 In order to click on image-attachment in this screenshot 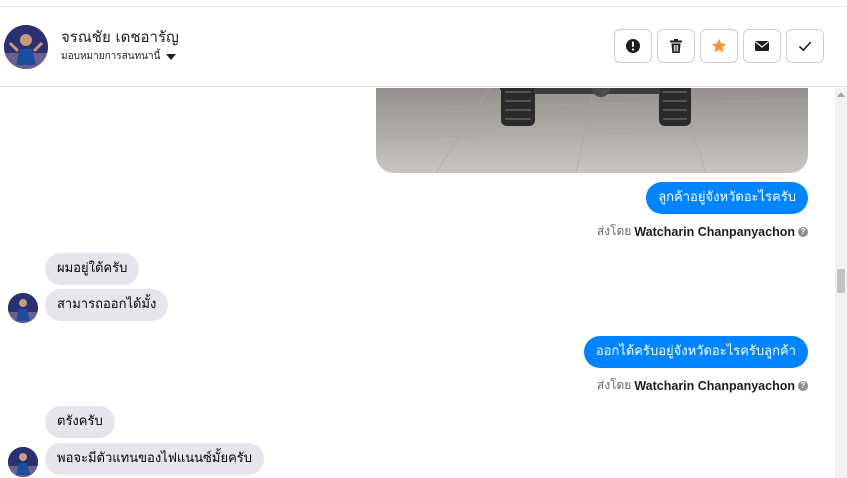, I will do `click(592, 130)`.